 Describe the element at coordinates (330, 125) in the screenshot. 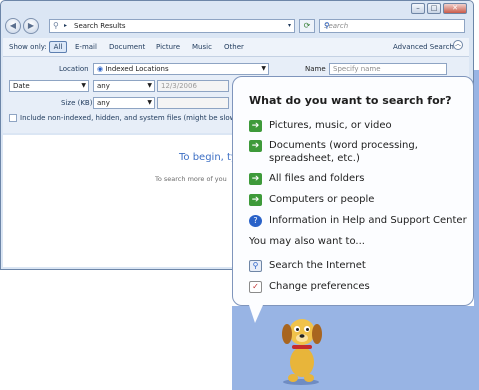

I see `option-label: Pictures, music, or video` at that location.